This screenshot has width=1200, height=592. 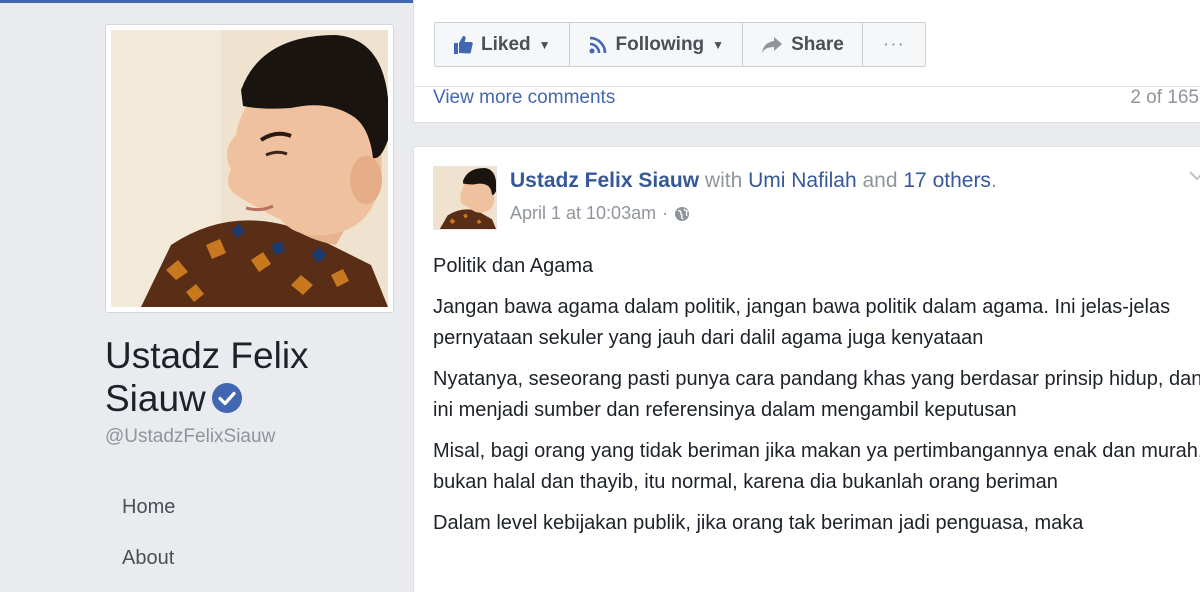 I want to click on profile-picture, so click(x=249, y=168).